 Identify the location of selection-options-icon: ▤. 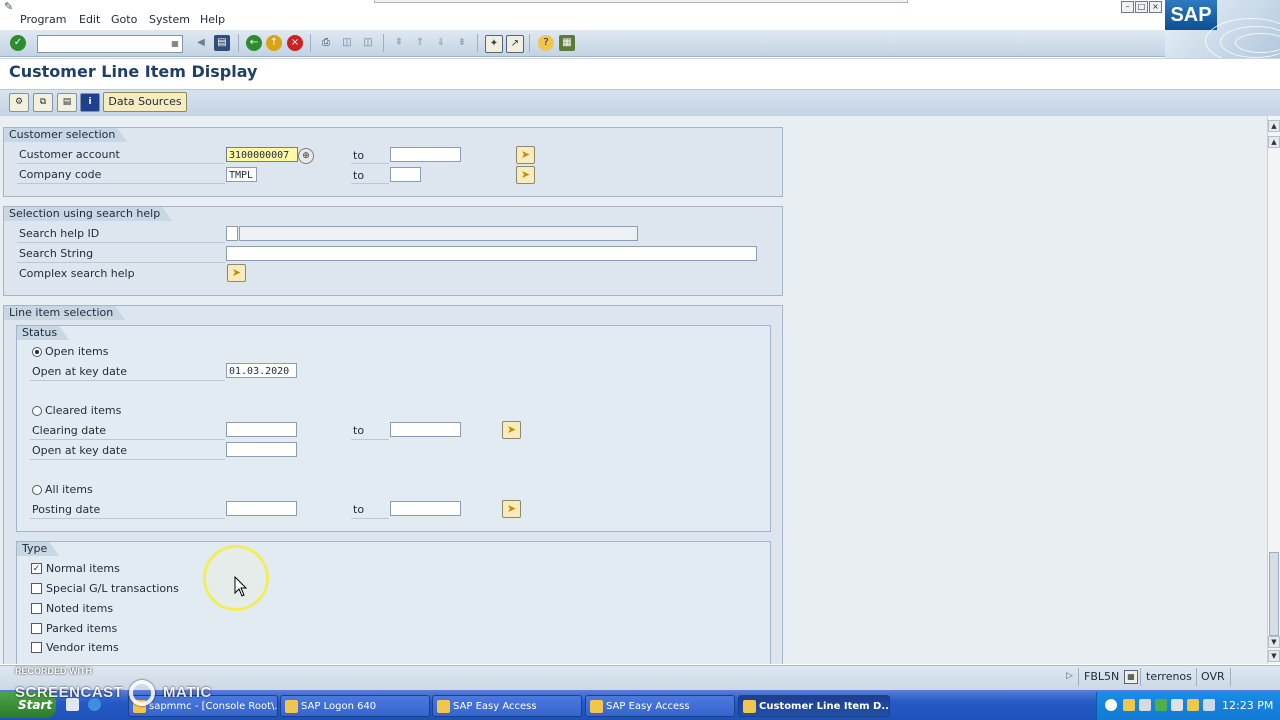
(67, 102).